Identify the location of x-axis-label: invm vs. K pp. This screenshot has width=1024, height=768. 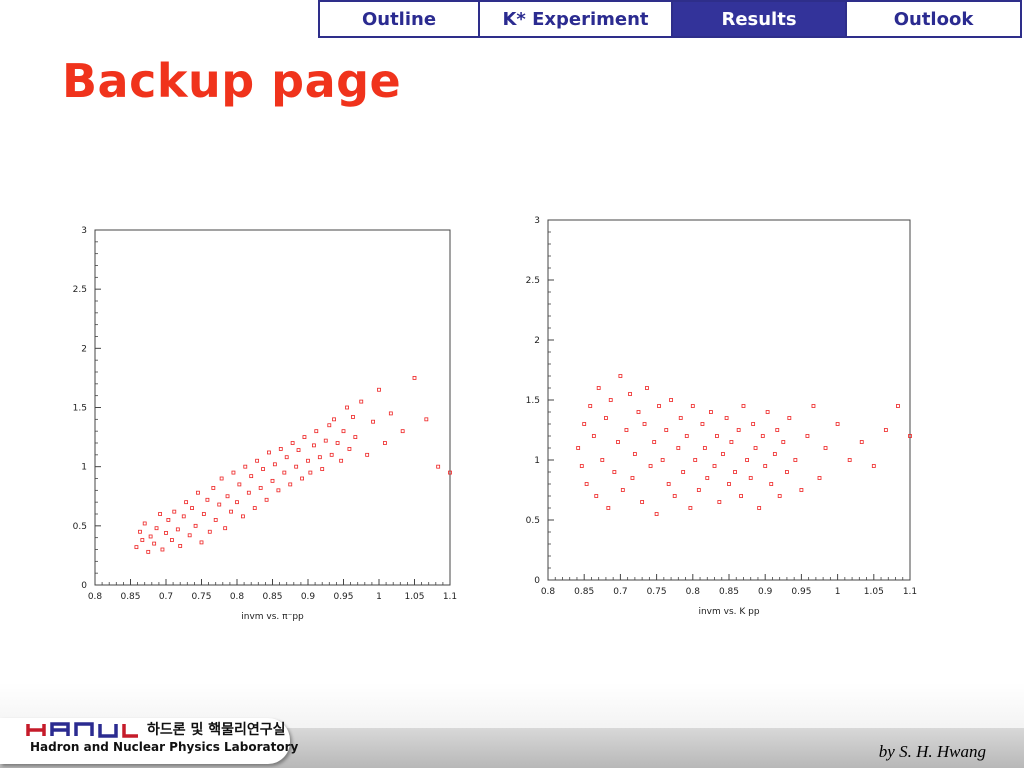
(728, 612).